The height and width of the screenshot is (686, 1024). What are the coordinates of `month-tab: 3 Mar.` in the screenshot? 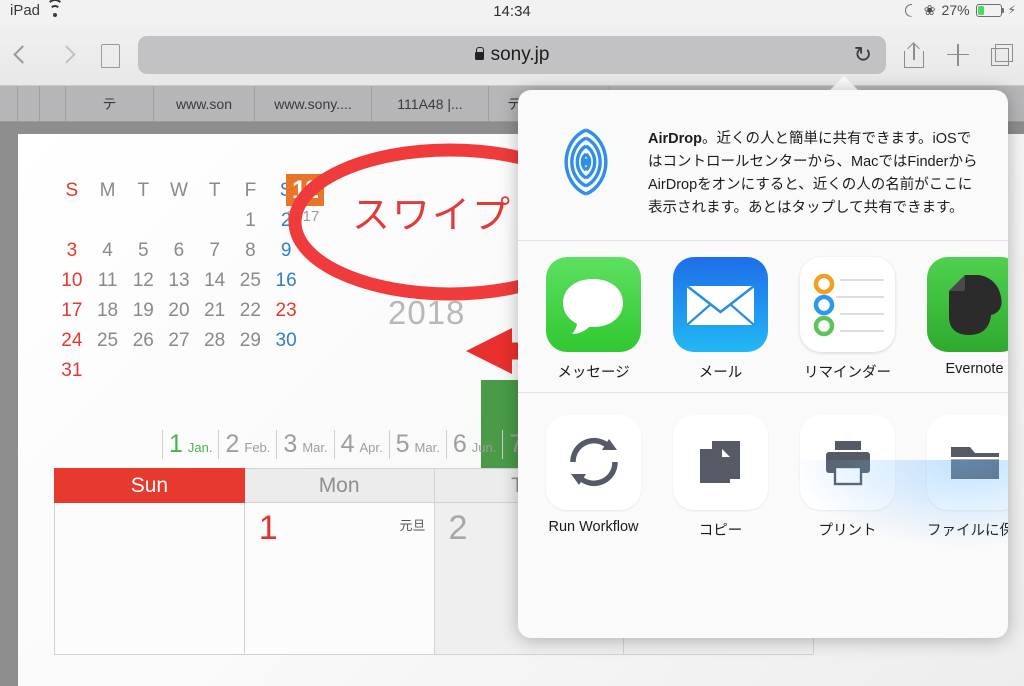 It's located at (304, 444).